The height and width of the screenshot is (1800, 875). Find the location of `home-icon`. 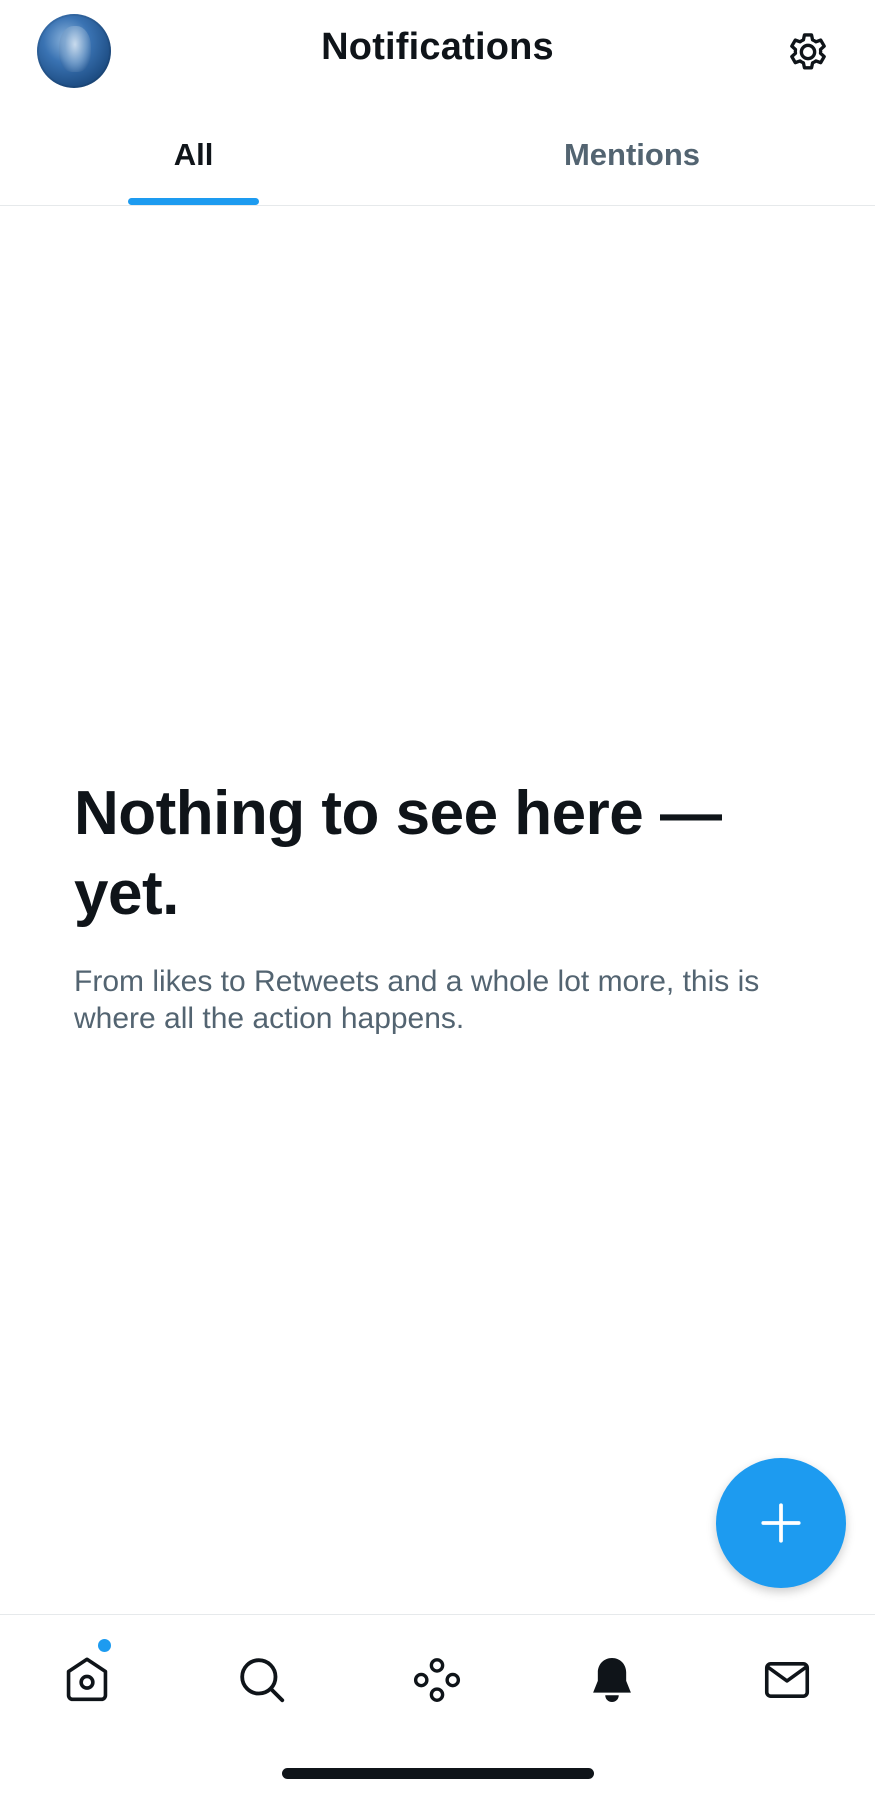

home-icon is located at coordinates (87, 1679).